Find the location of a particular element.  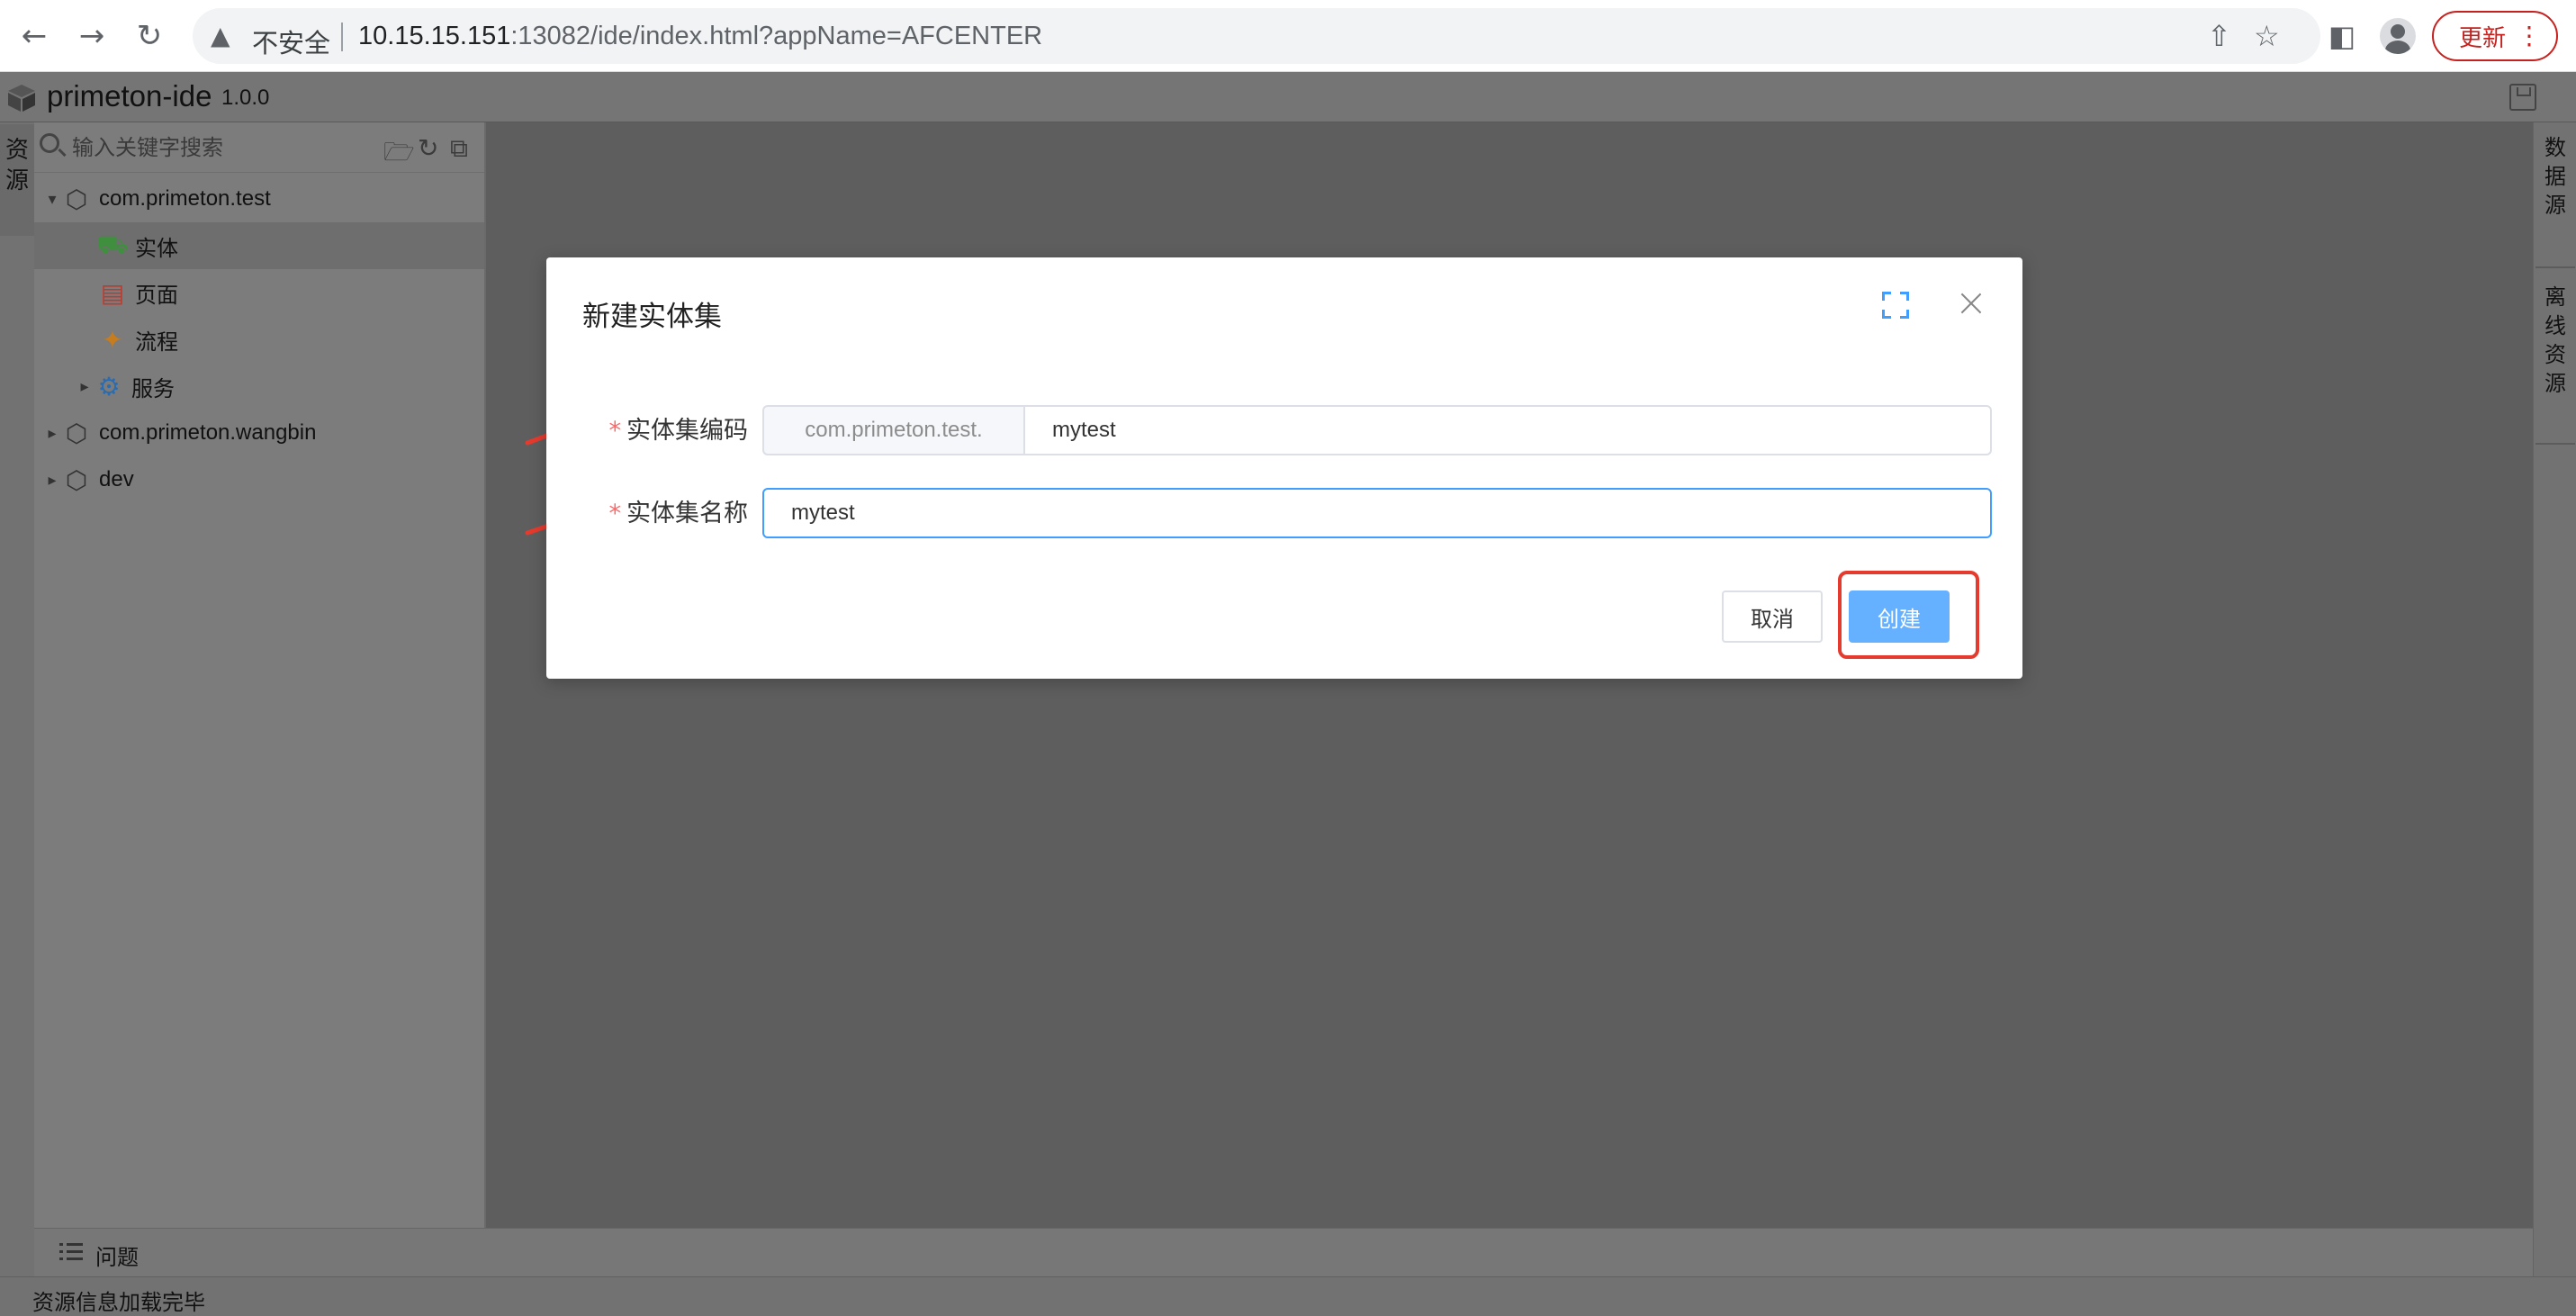

tree-item-com-primeton-wangbin: ▸ ⬡ com.primeton.wangbin is located at coordinates (259, 433).